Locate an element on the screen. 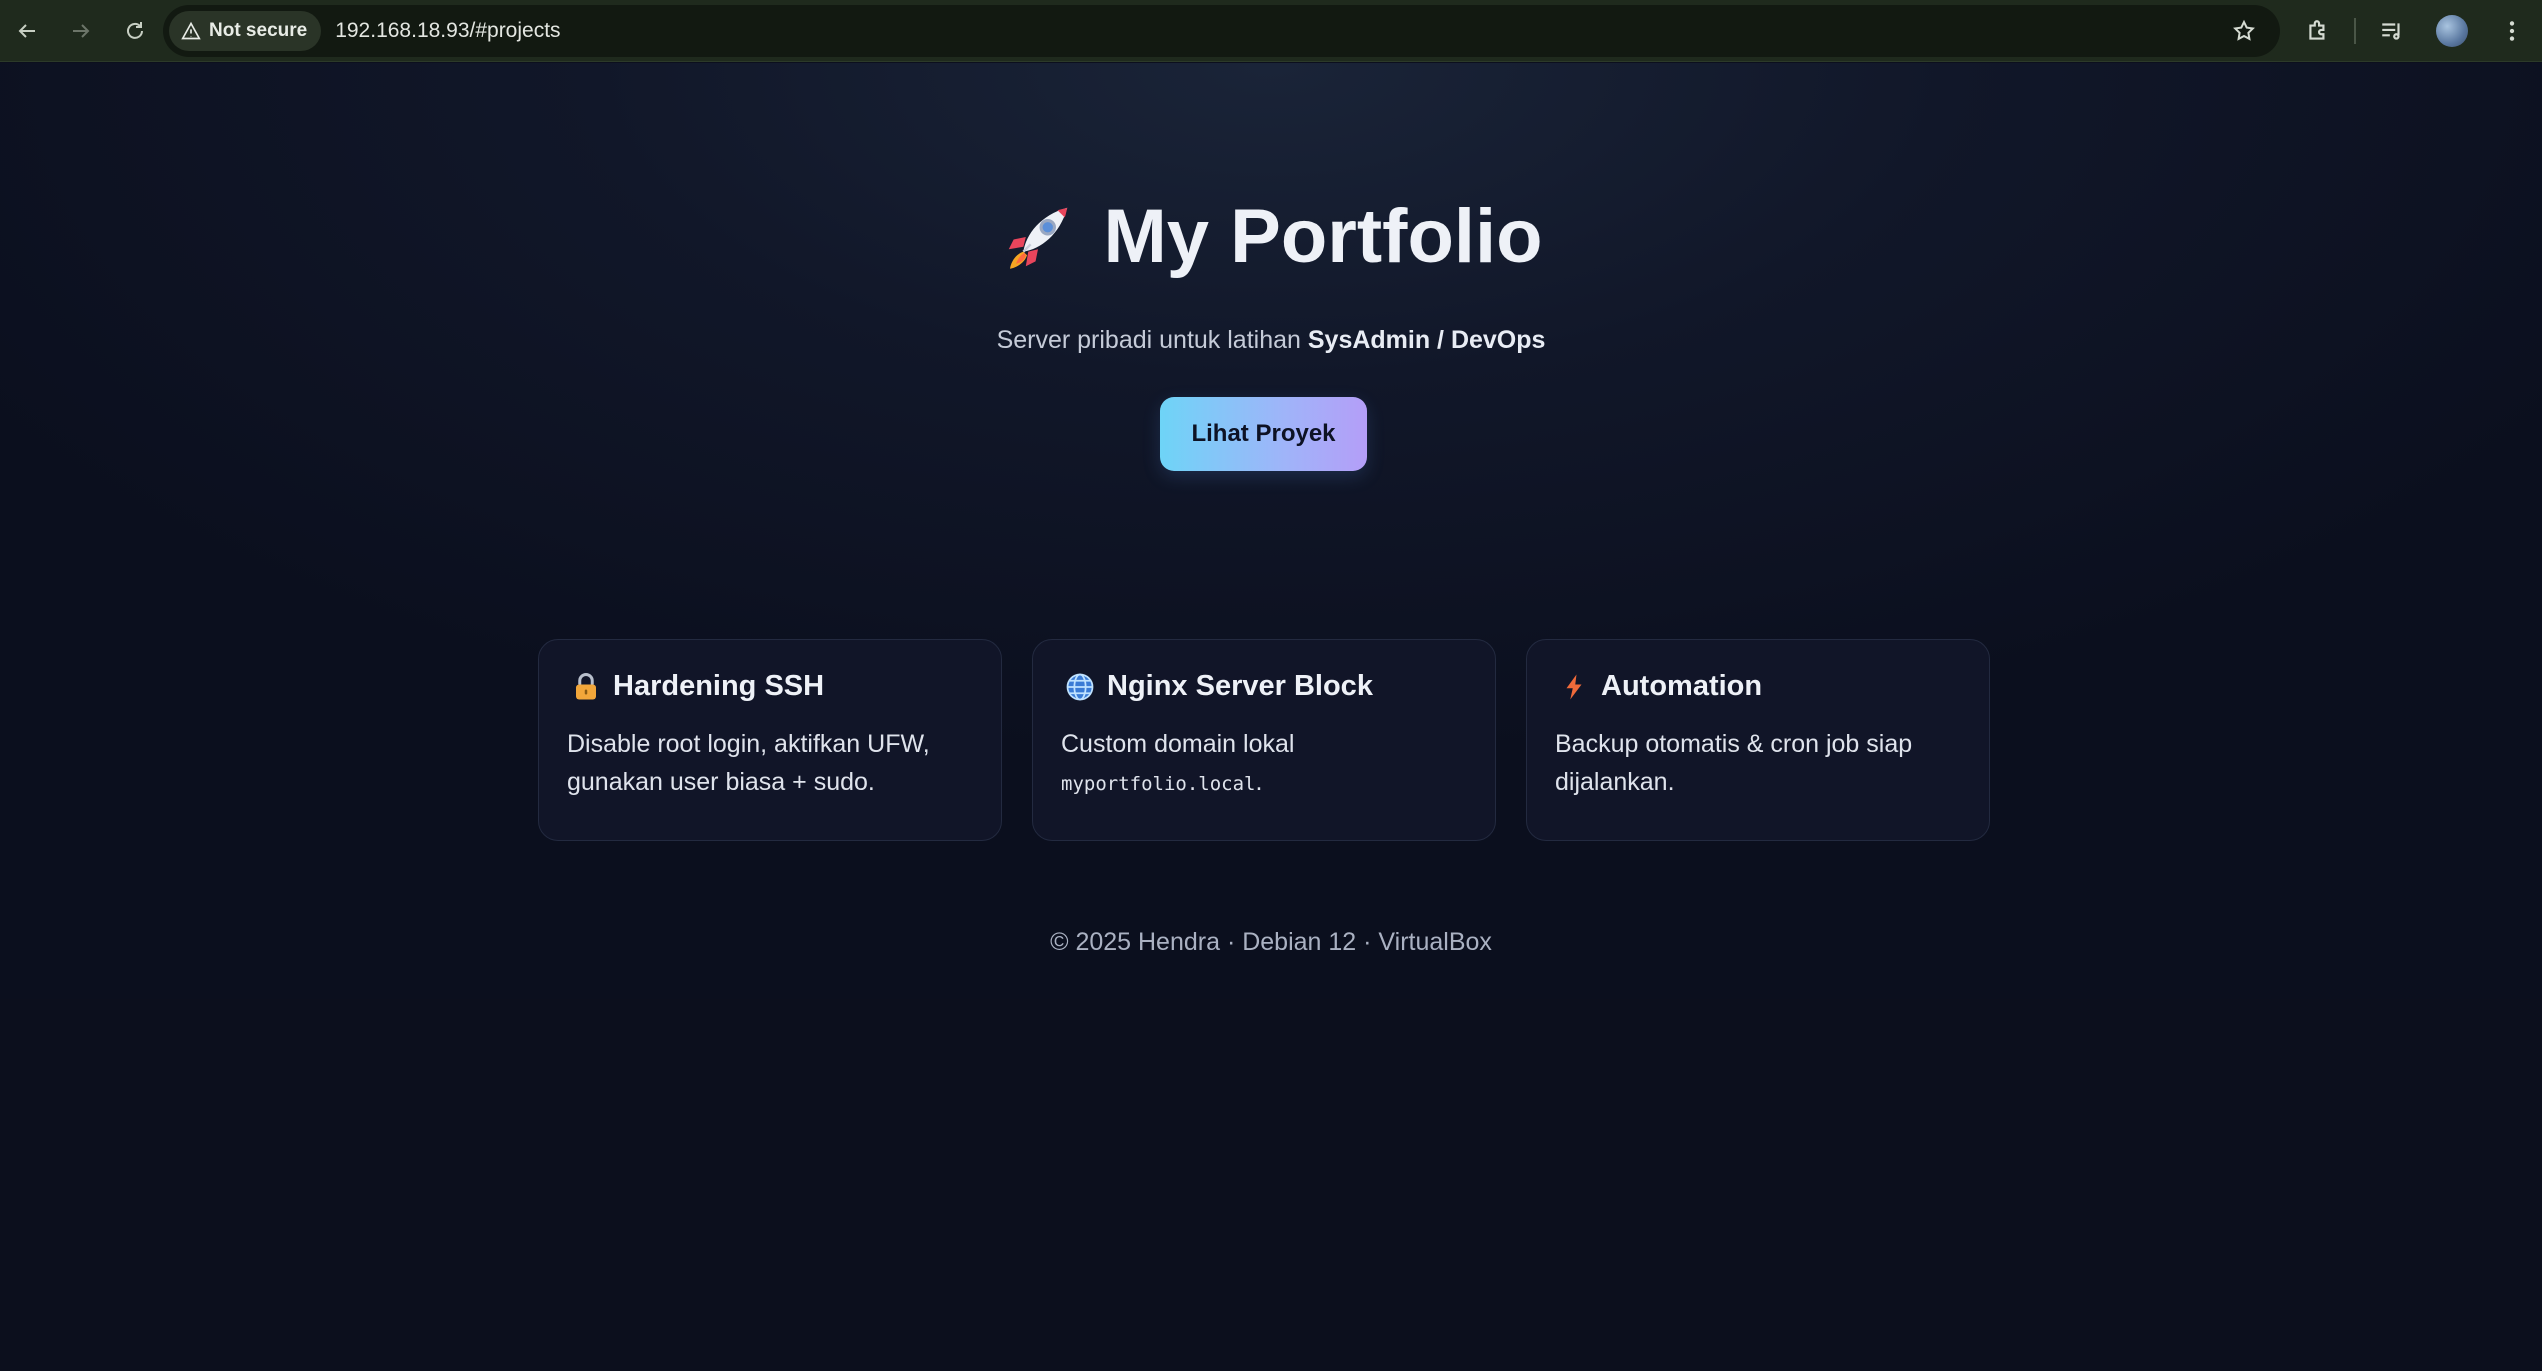 This screenshot has width=2542, height=1371. card-description: Custom domain lokal myportfolio.local. is located at coordinates (1264, 764).